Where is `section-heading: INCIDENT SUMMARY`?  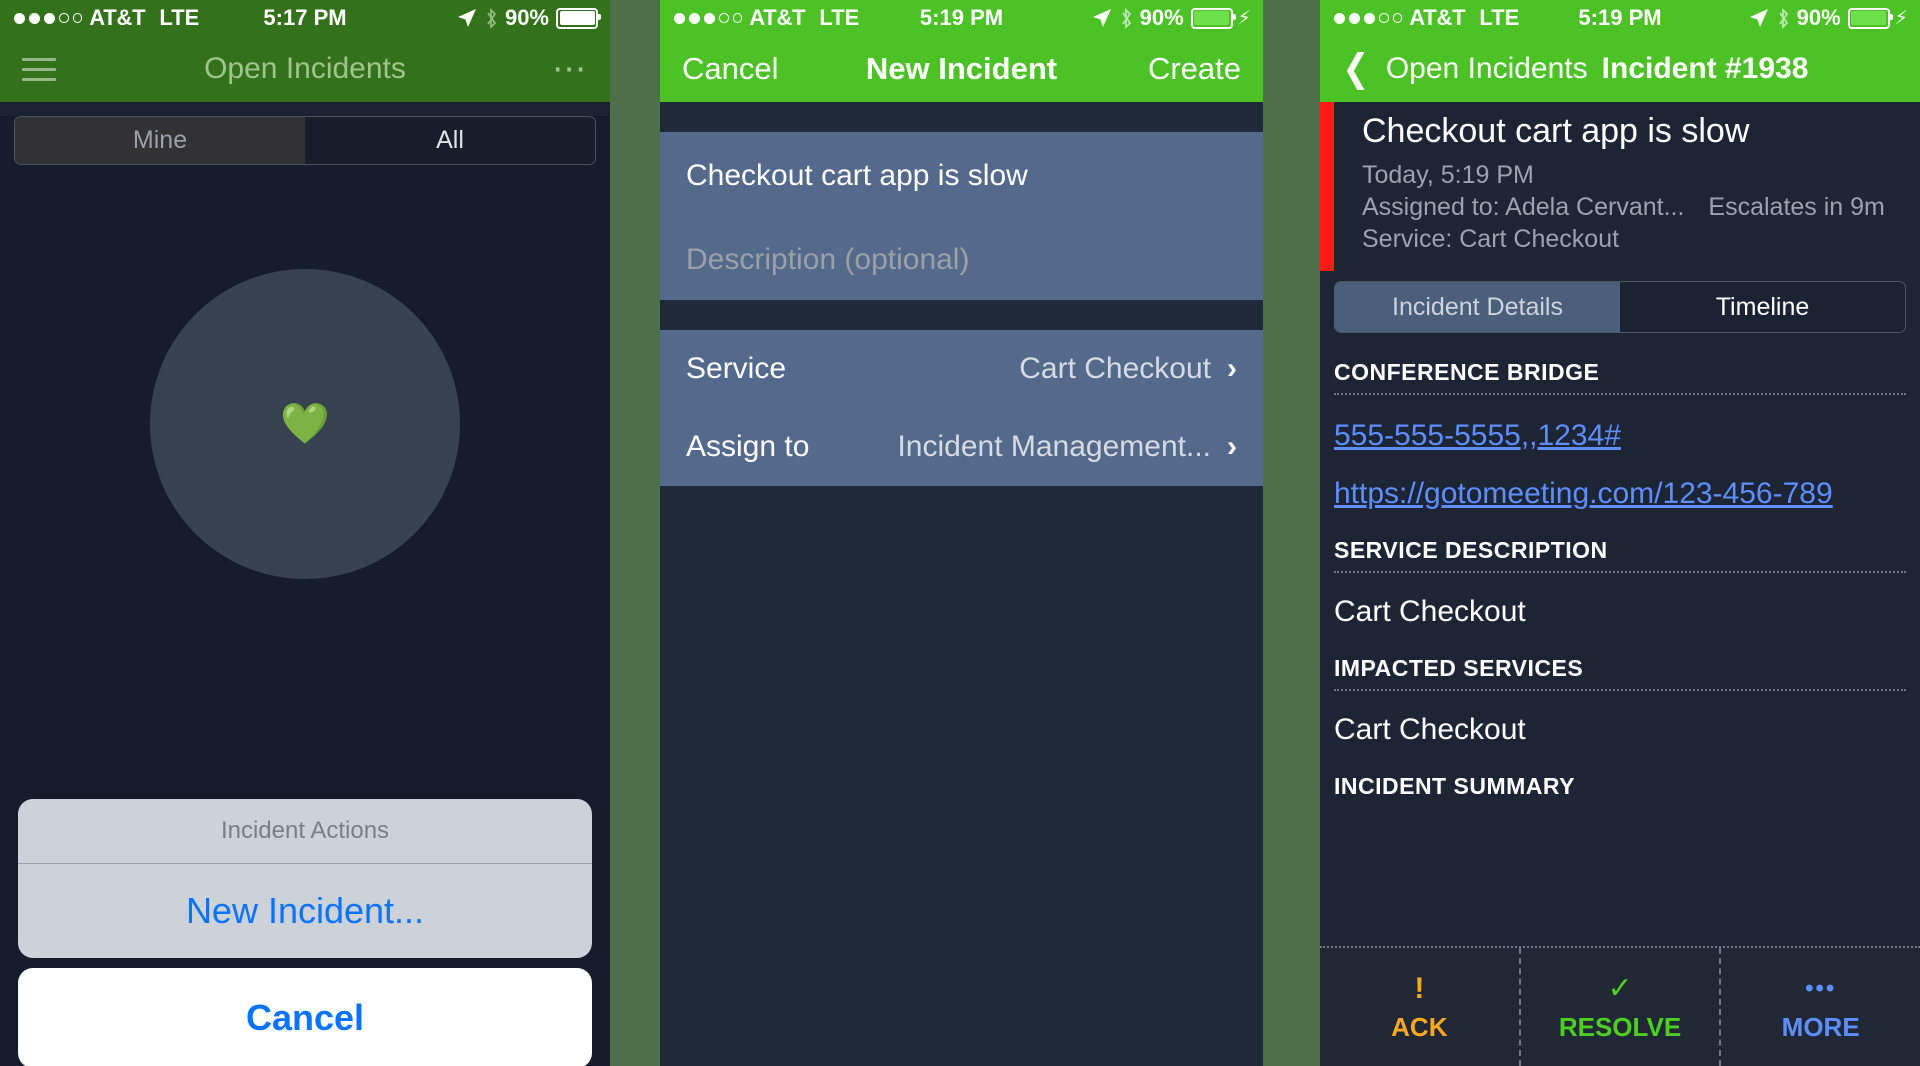
section-heading: INCIDENT SUMMARY is located at coordinates (1454, 786).